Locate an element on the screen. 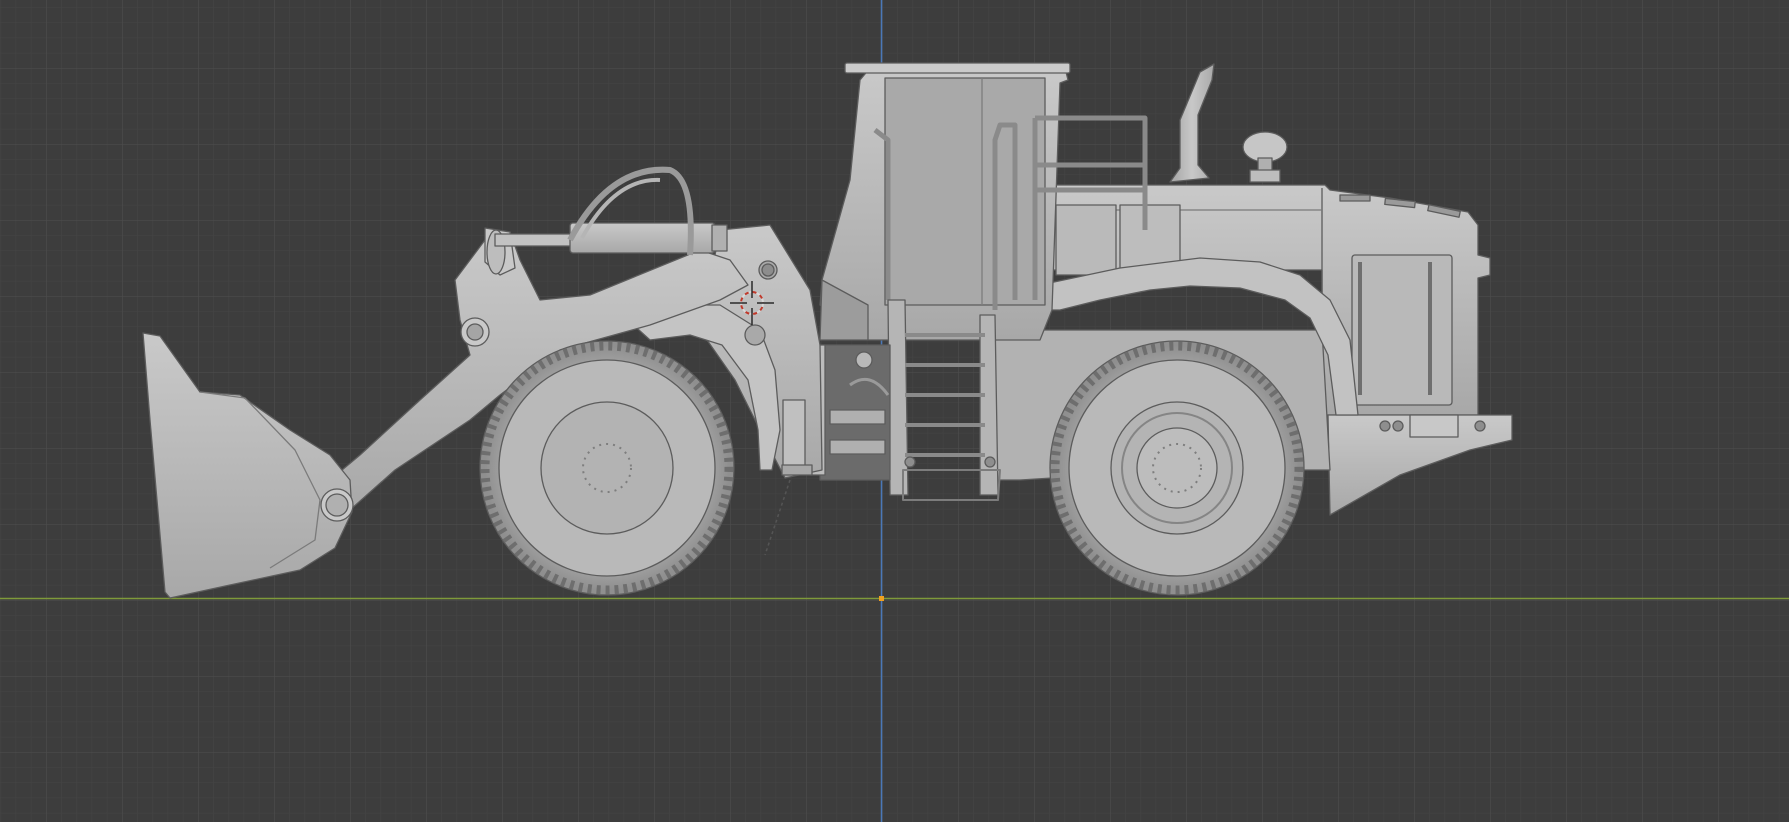 This screenshot has height=822, width=1789. rear-wheel is located at coordinates (1177, 468).